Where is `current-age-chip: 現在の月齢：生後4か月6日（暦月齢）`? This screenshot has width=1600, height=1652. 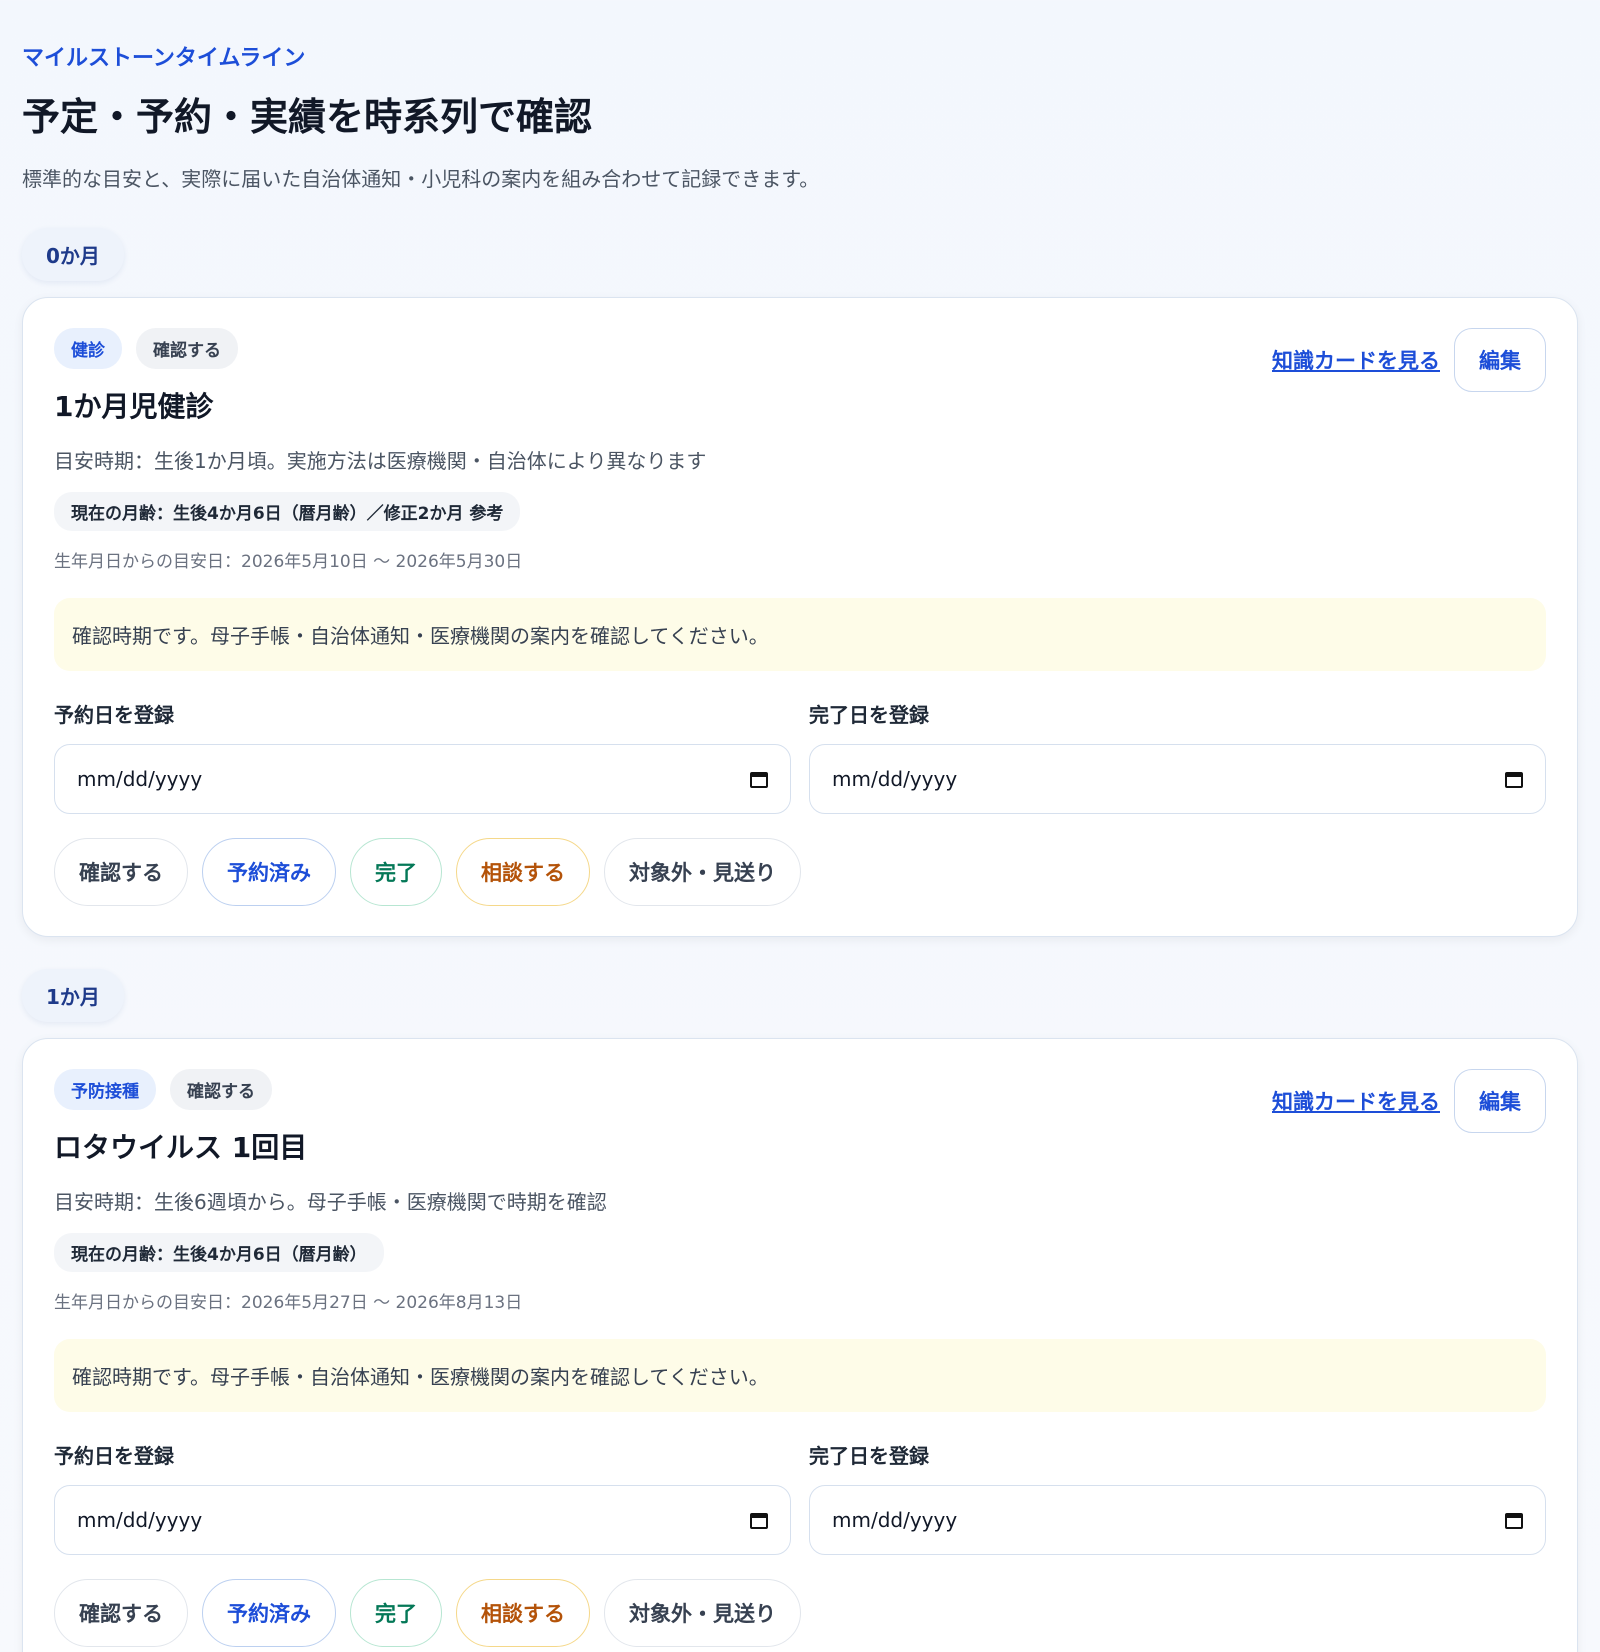 current-age-chip: 現在の月齢：生後4か月6日（暦月齢） is located at coordinates (219, 1252).